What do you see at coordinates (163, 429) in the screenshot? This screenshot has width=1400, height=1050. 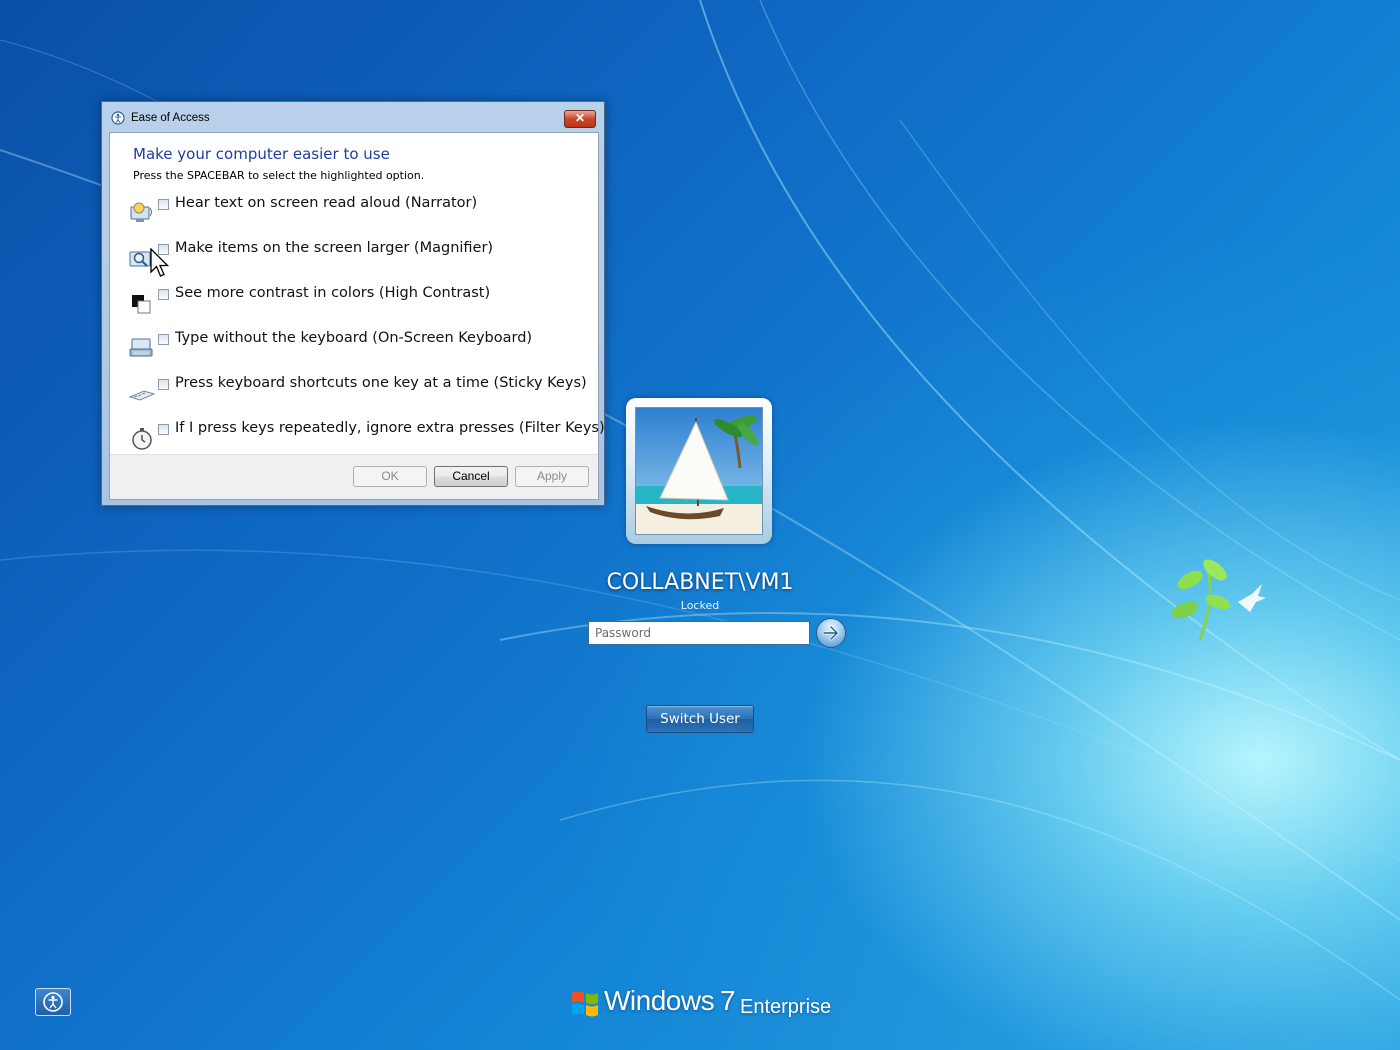 I see `filter-keys-checkbox` at bounding box center [163, 429].